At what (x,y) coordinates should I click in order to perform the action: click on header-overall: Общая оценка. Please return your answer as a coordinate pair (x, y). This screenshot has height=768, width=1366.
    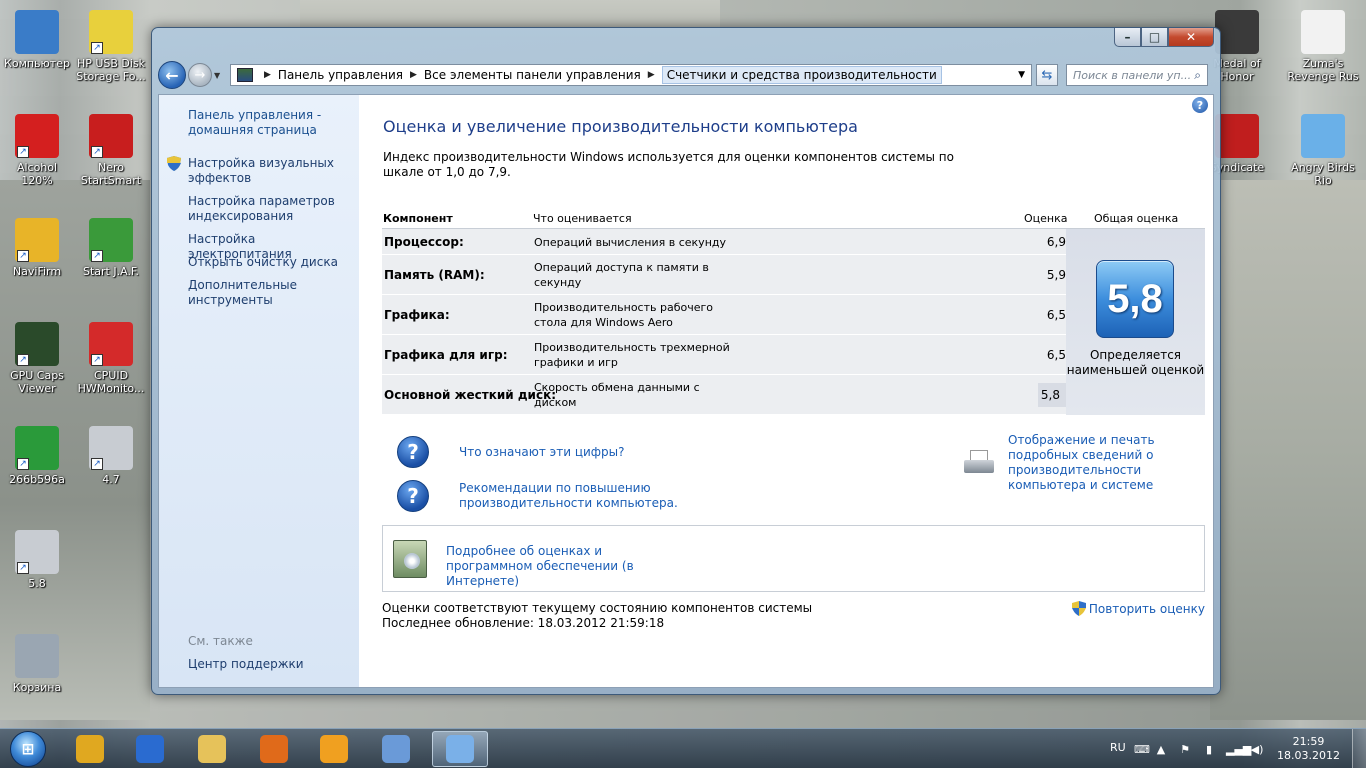
    Looking at the image, I should click on (1136, 218).